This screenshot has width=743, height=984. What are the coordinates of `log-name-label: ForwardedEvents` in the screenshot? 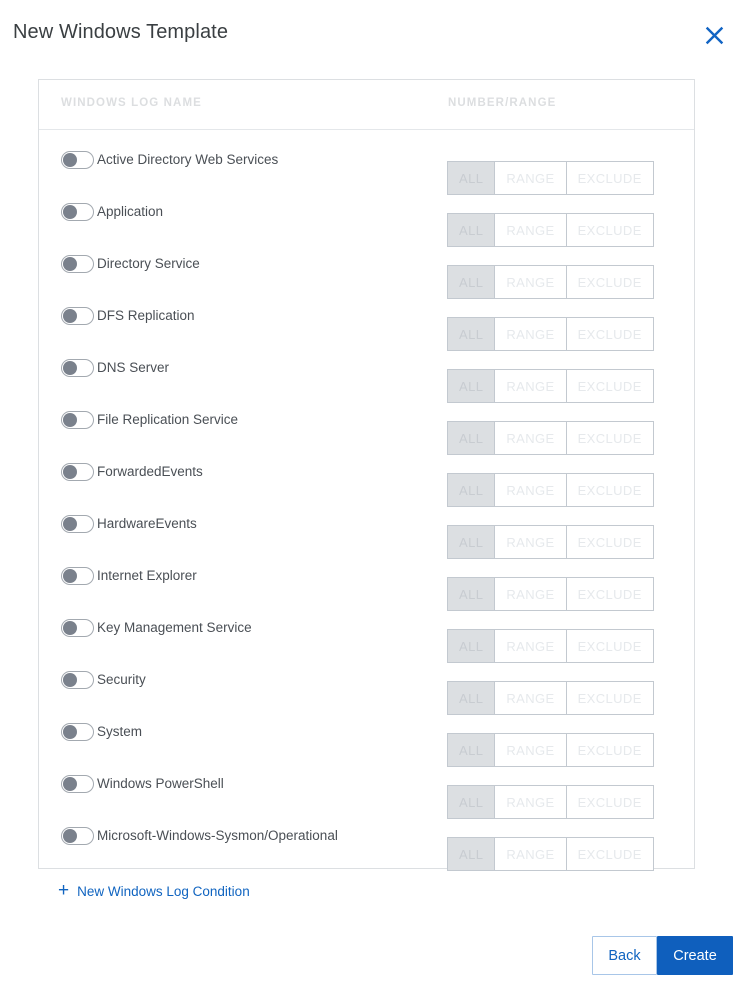 It's located at (150, 471).